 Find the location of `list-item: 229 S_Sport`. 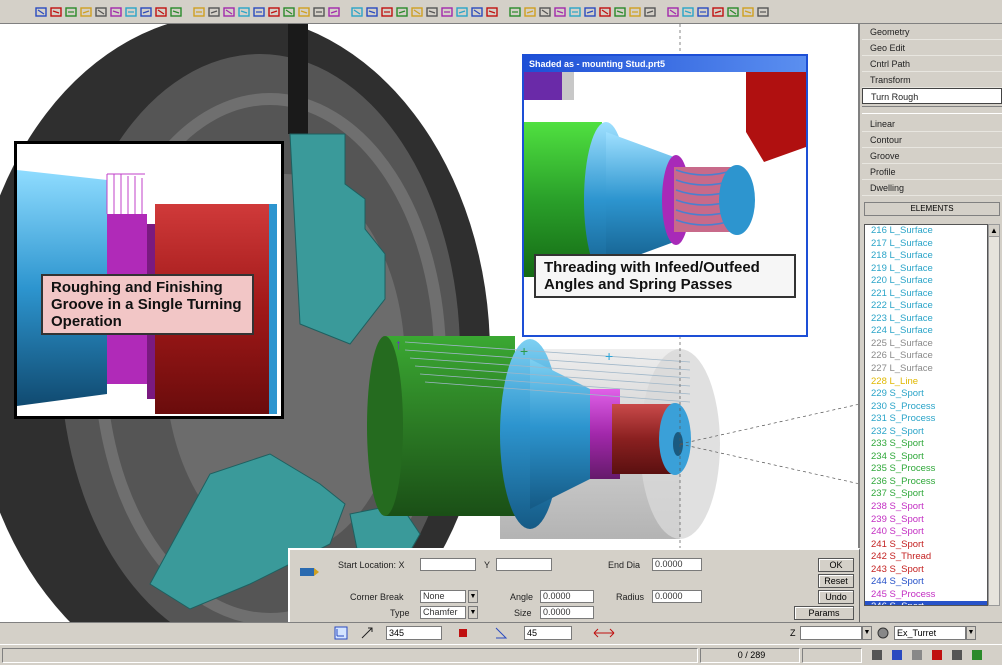

list-item: 229 S_Sport is located at coordinates (926, 394).